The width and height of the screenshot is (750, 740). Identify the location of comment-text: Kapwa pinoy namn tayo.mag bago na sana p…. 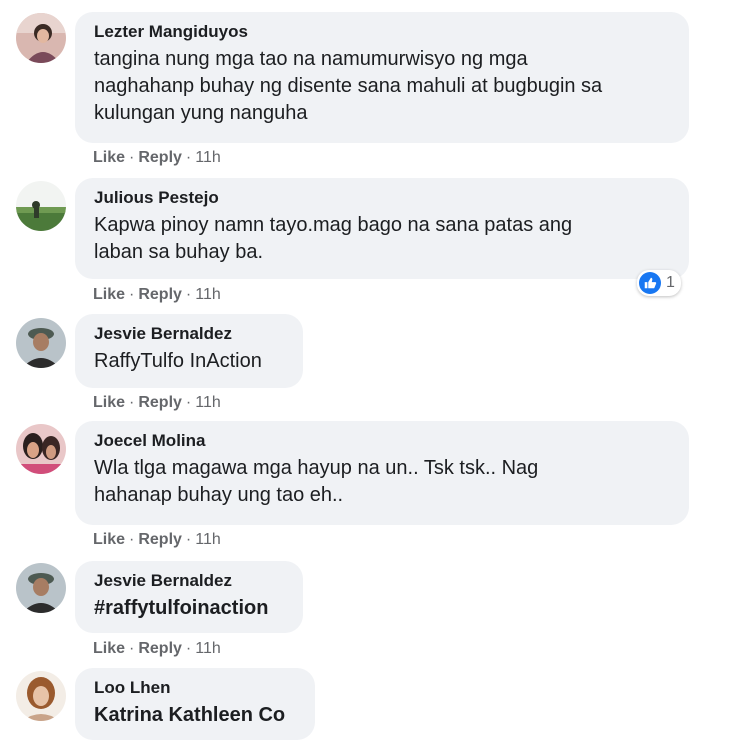
(333, 238).